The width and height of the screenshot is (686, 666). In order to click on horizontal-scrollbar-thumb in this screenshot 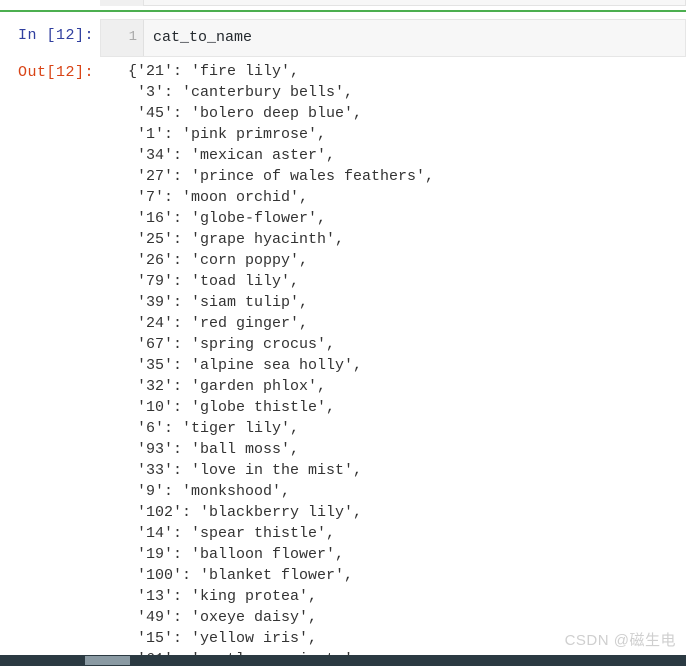, I will do `click(107, 660)`.